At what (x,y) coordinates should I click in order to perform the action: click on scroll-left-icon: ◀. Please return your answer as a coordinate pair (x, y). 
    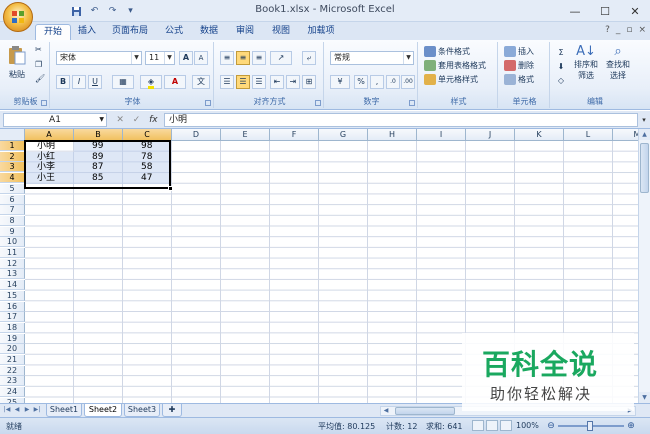
    Looking at the image, I should click on (386, 411).